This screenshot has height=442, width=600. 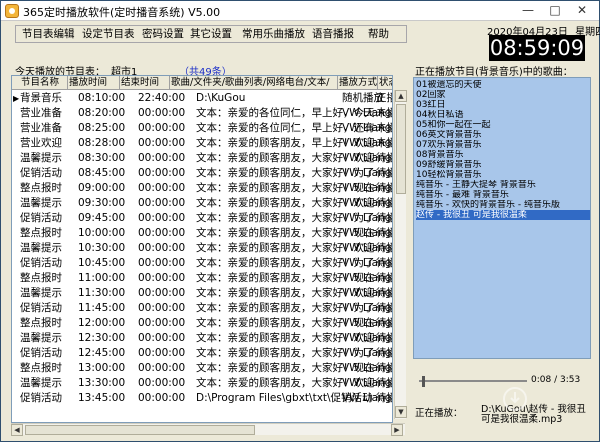 I want to click on column-header-content: 歌曲/文件夹/歌曲列表/网络电台/文本/, so click(x=254, y=83).